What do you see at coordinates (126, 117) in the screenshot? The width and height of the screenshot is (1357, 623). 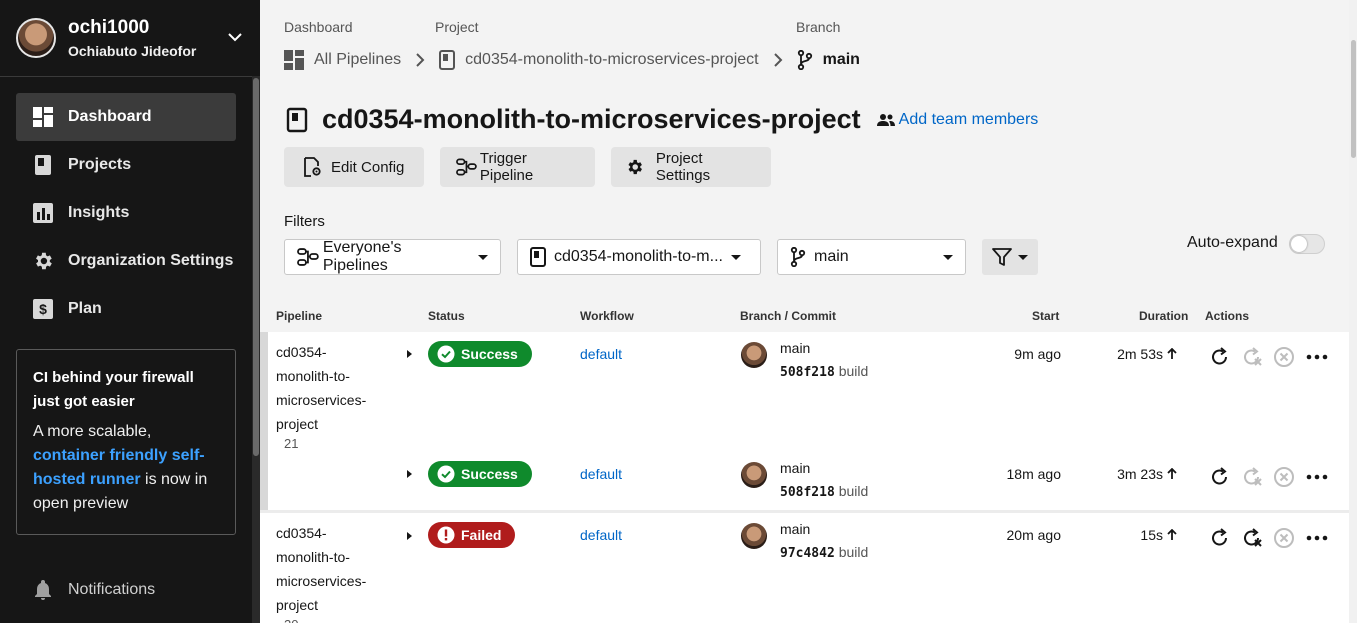 I see `sidebar-item-dashboard: Dashboard` at bounding box center [126, 117].